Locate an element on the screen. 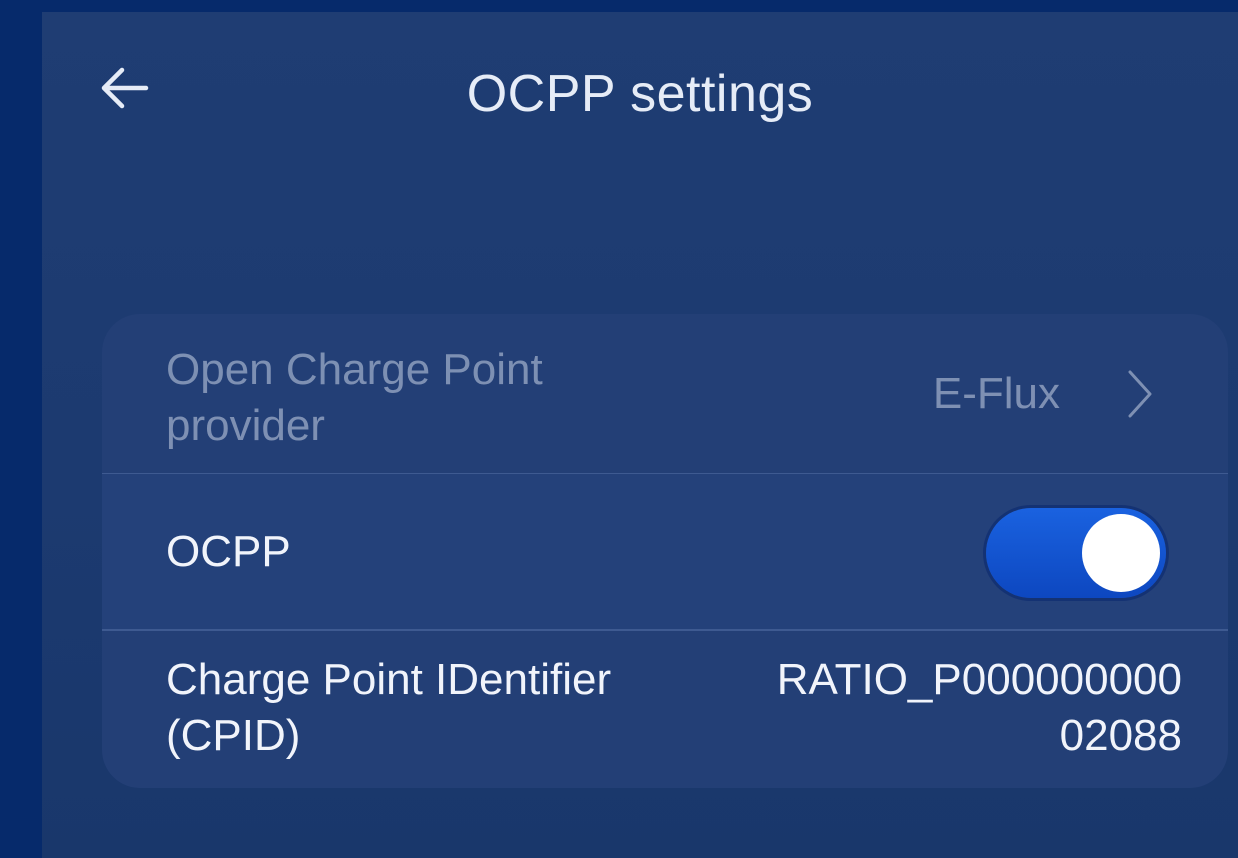 The image size is (1238, 858). page-title: OCPP settings is located at coordinates (640, 94).